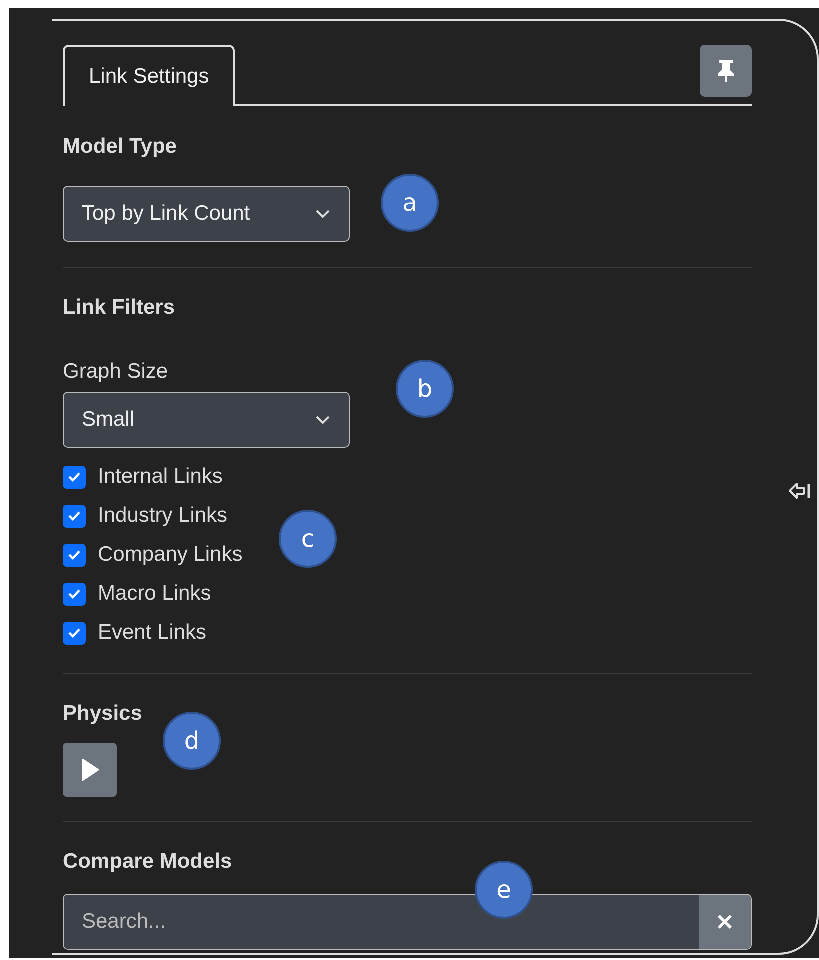 This screenshot has width=819, height=960. Describe the element at coordinates (308, 539) in the screenshot. I see `callout-marker: c` at that location.